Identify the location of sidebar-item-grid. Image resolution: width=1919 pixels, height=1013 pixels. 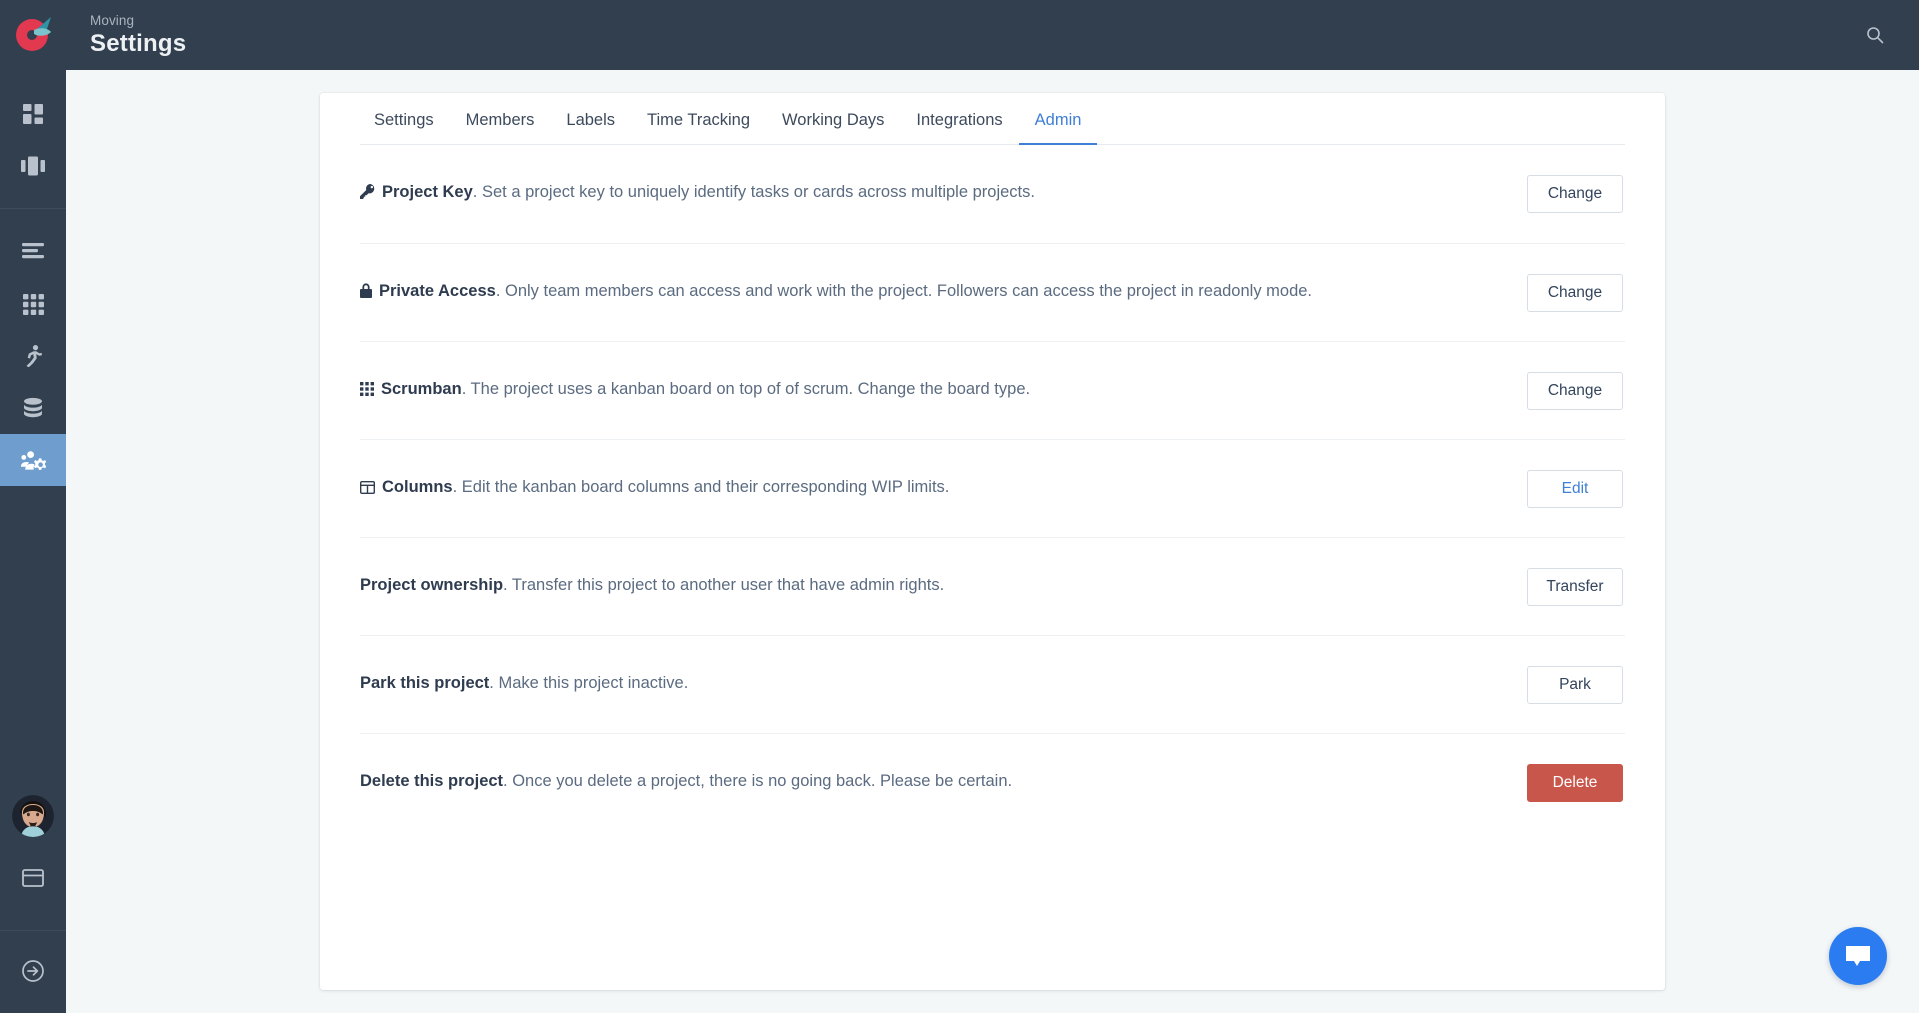
(33, 304).